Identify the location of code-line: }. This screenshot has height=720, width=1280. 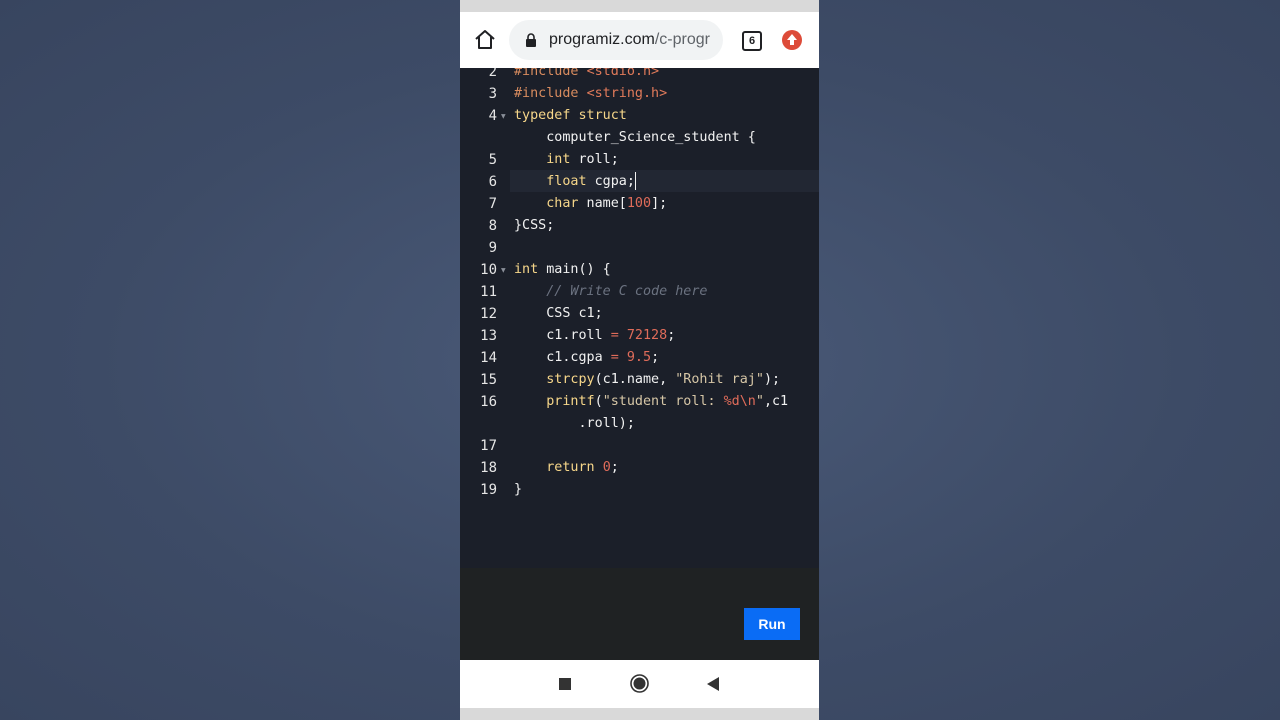
(518, 490).